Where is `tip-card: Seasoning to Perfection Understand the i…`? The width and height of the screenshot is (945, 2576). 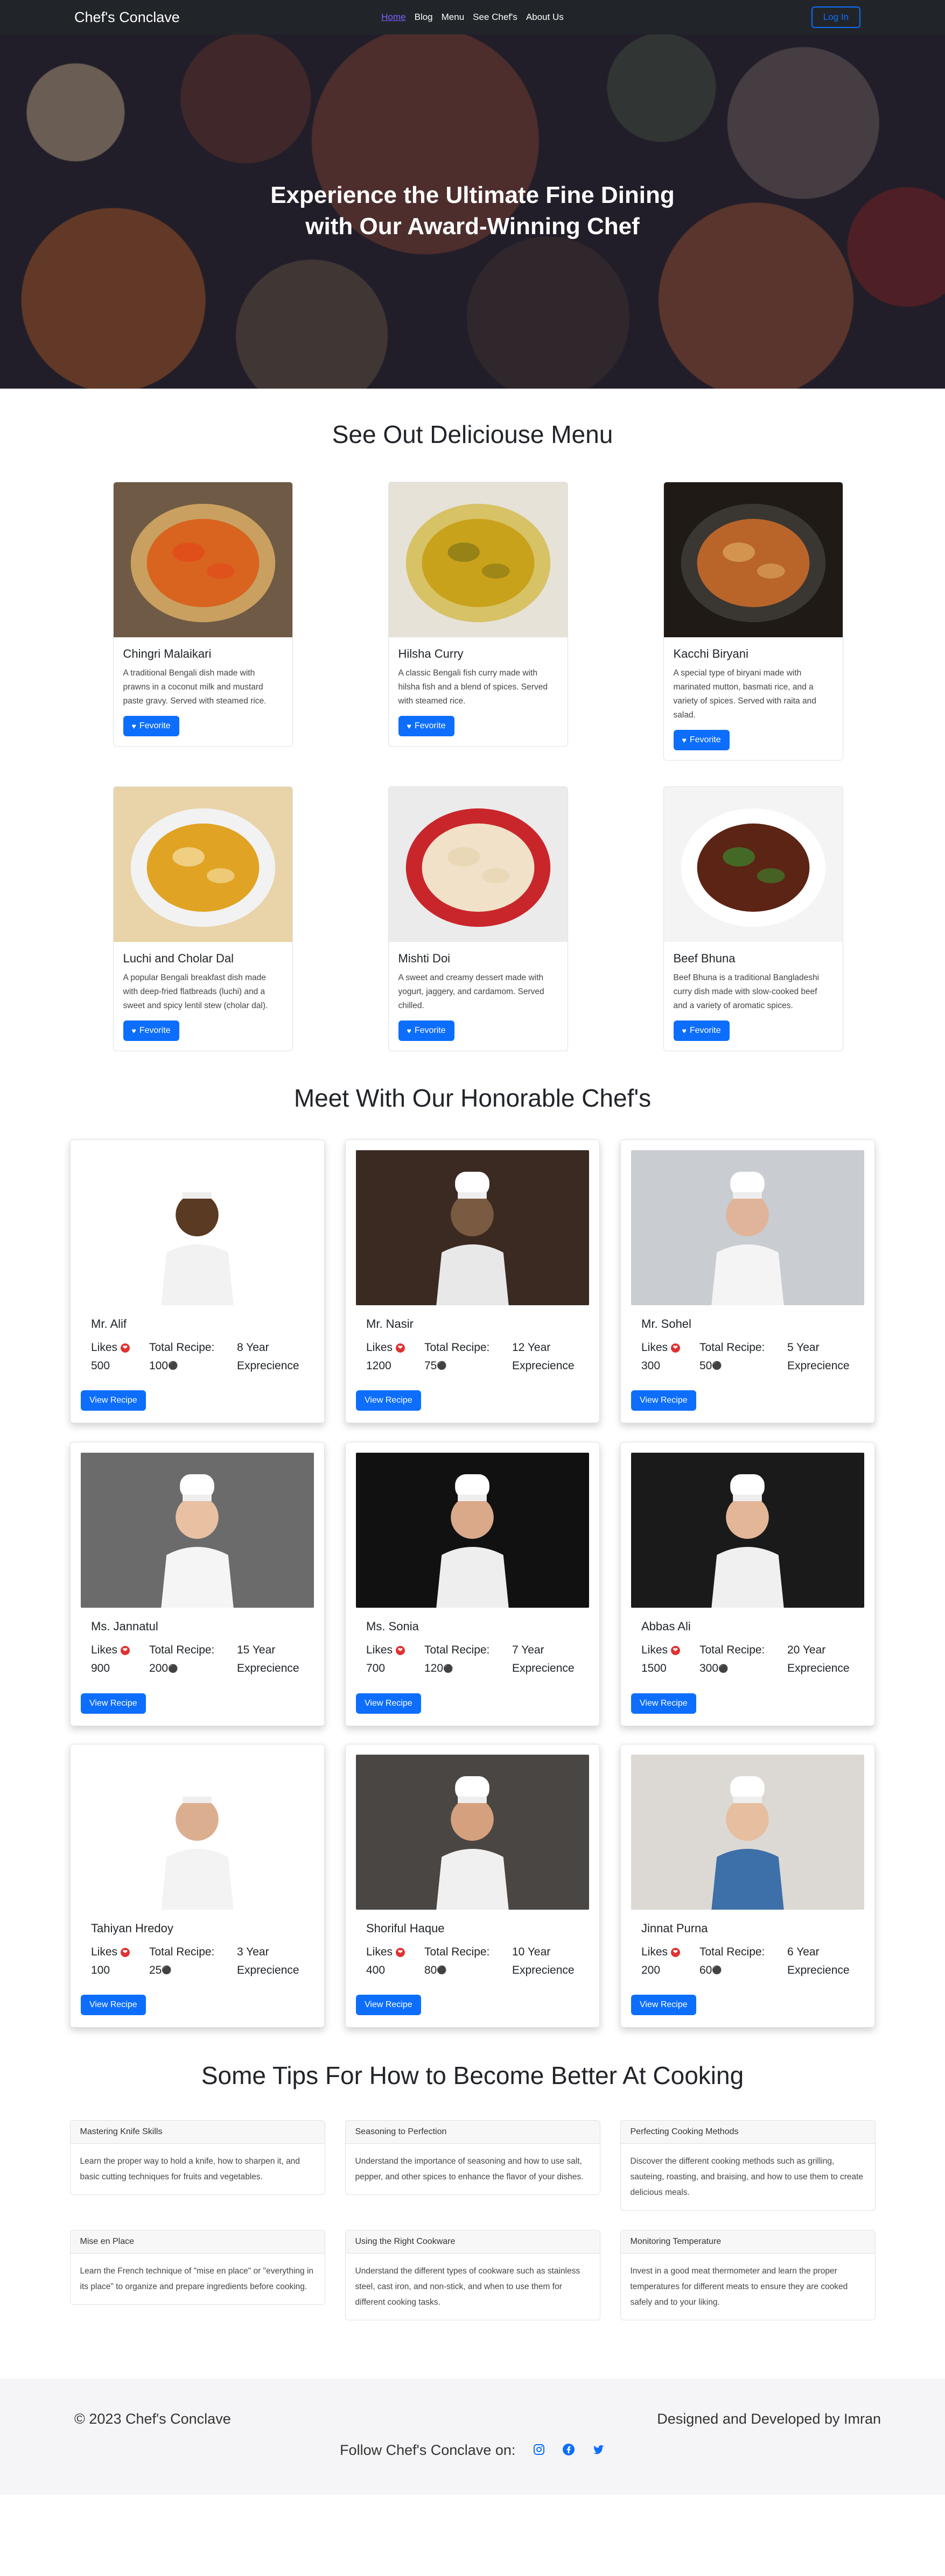 tip-card: Seasoning to Perfection Understand the i… is located at coordinates (472, 2157).